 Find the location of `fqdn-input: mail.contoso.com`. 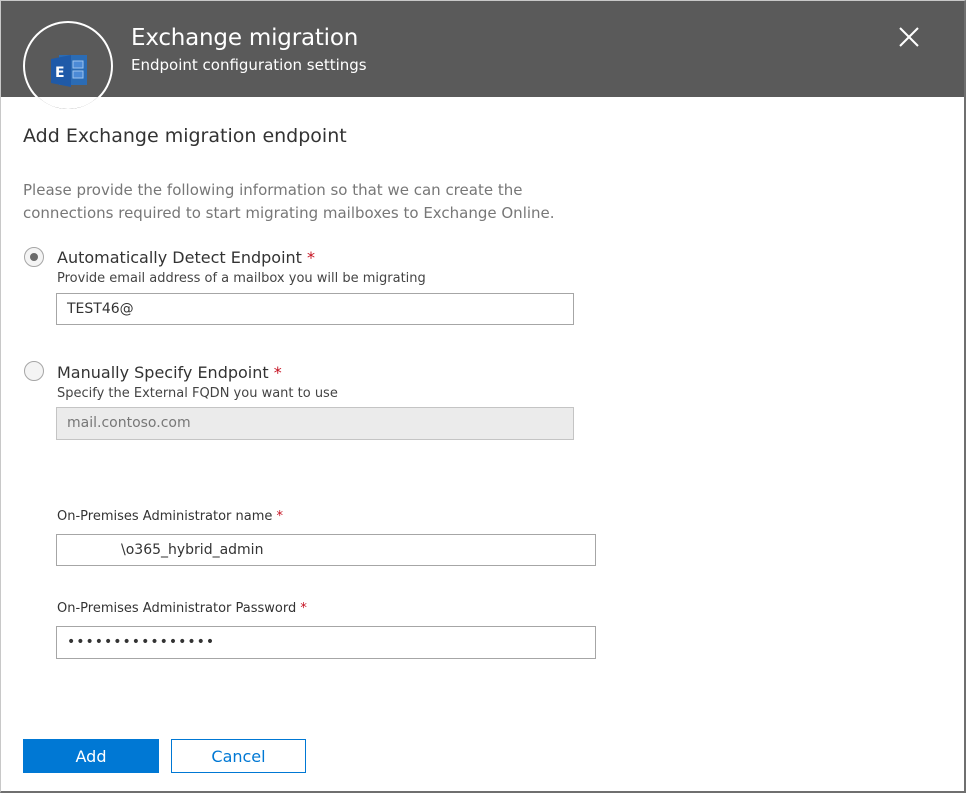

fqdn-input: mail.contoso.com is located at coordinates (315, 423).